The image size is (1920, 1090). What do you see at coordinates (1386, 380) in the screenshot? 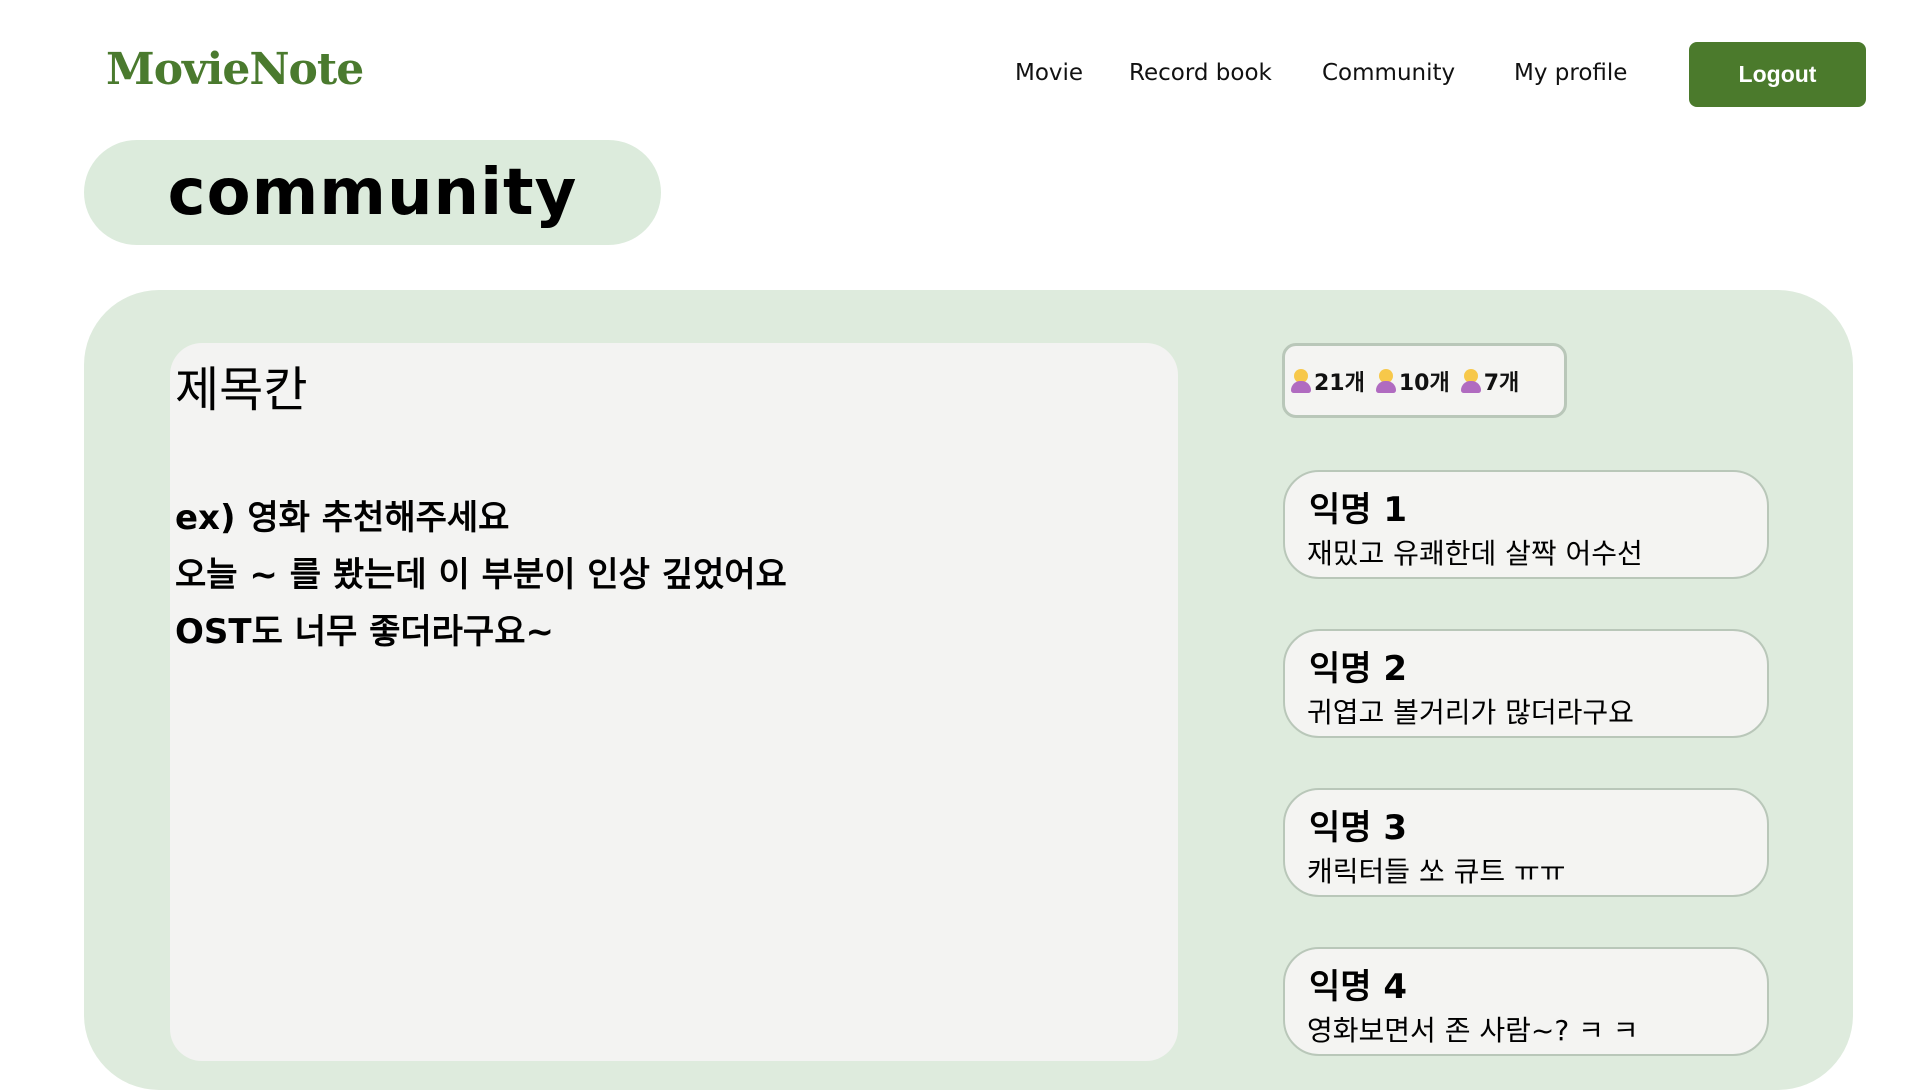
I see `person-tipping-hand-icon` at bounding box center [1386, 380].